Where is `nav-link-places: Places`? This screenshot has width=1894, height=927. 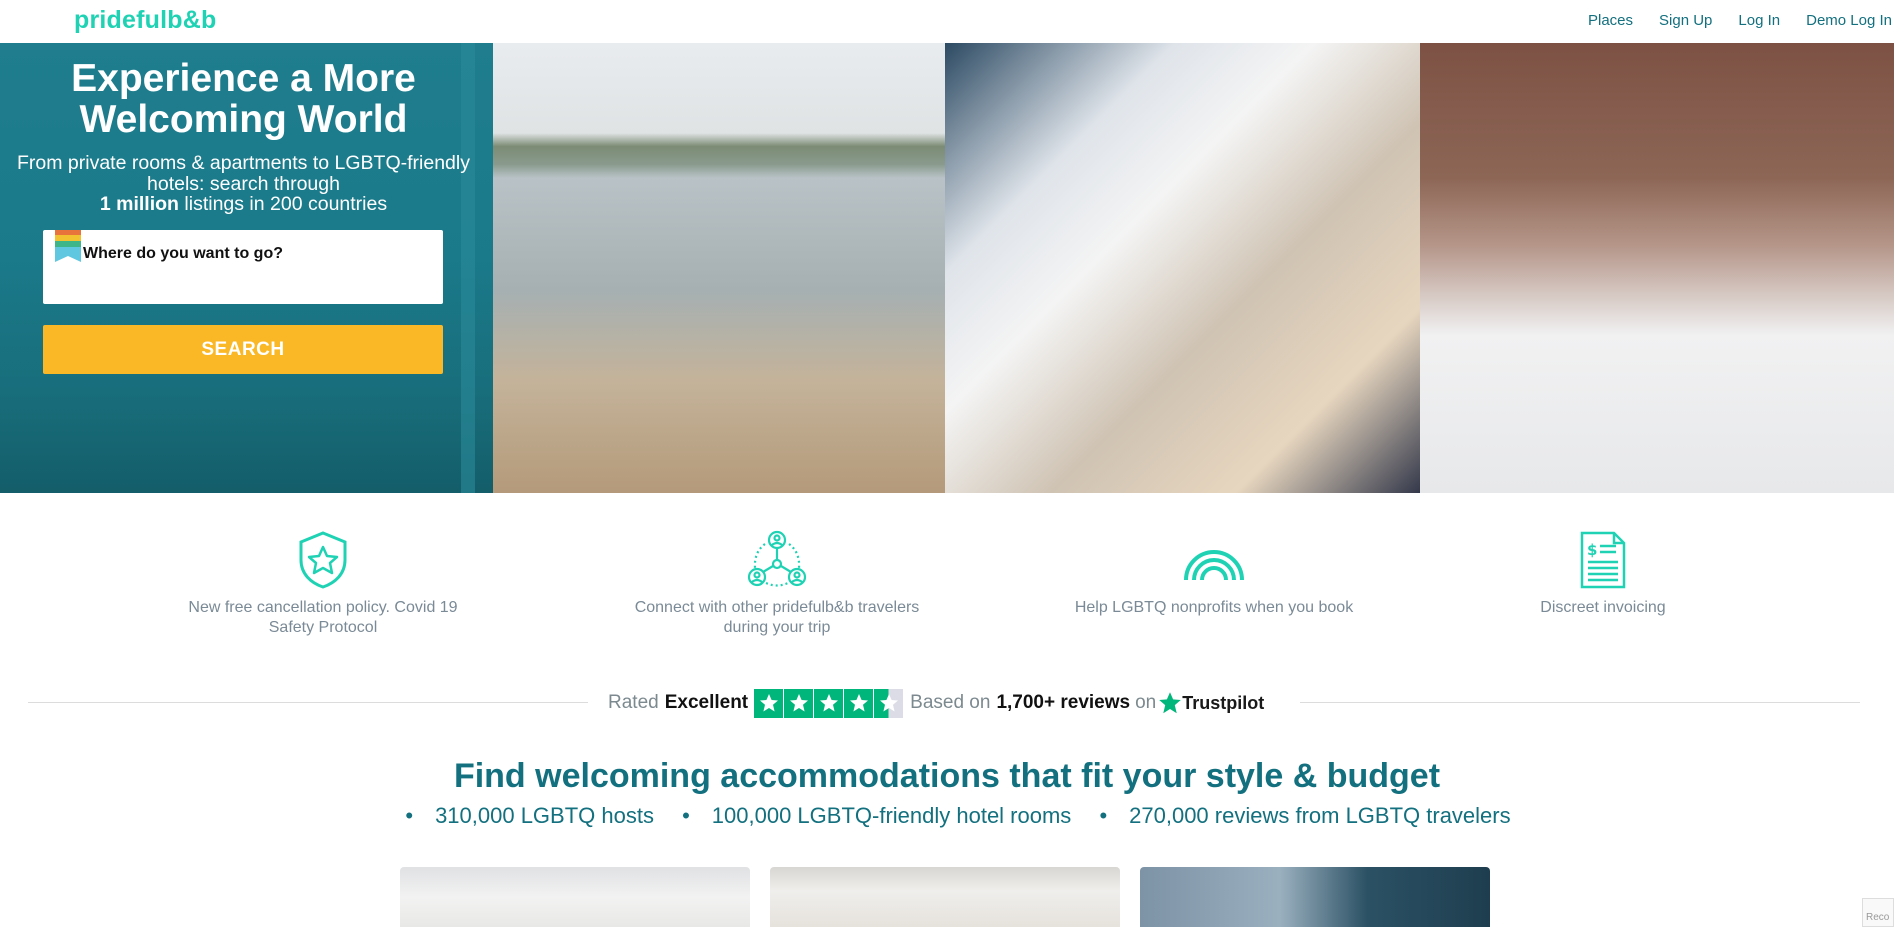
nav-link-places: Places is located at coordinates (1610, 20).